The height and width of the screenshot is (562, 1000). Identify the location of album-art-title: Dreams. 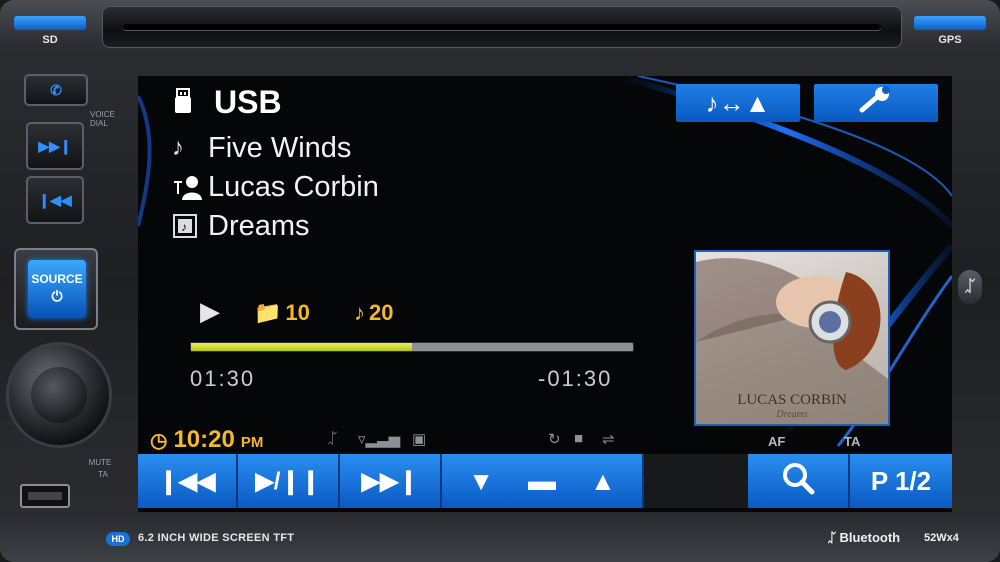
(792, 414).